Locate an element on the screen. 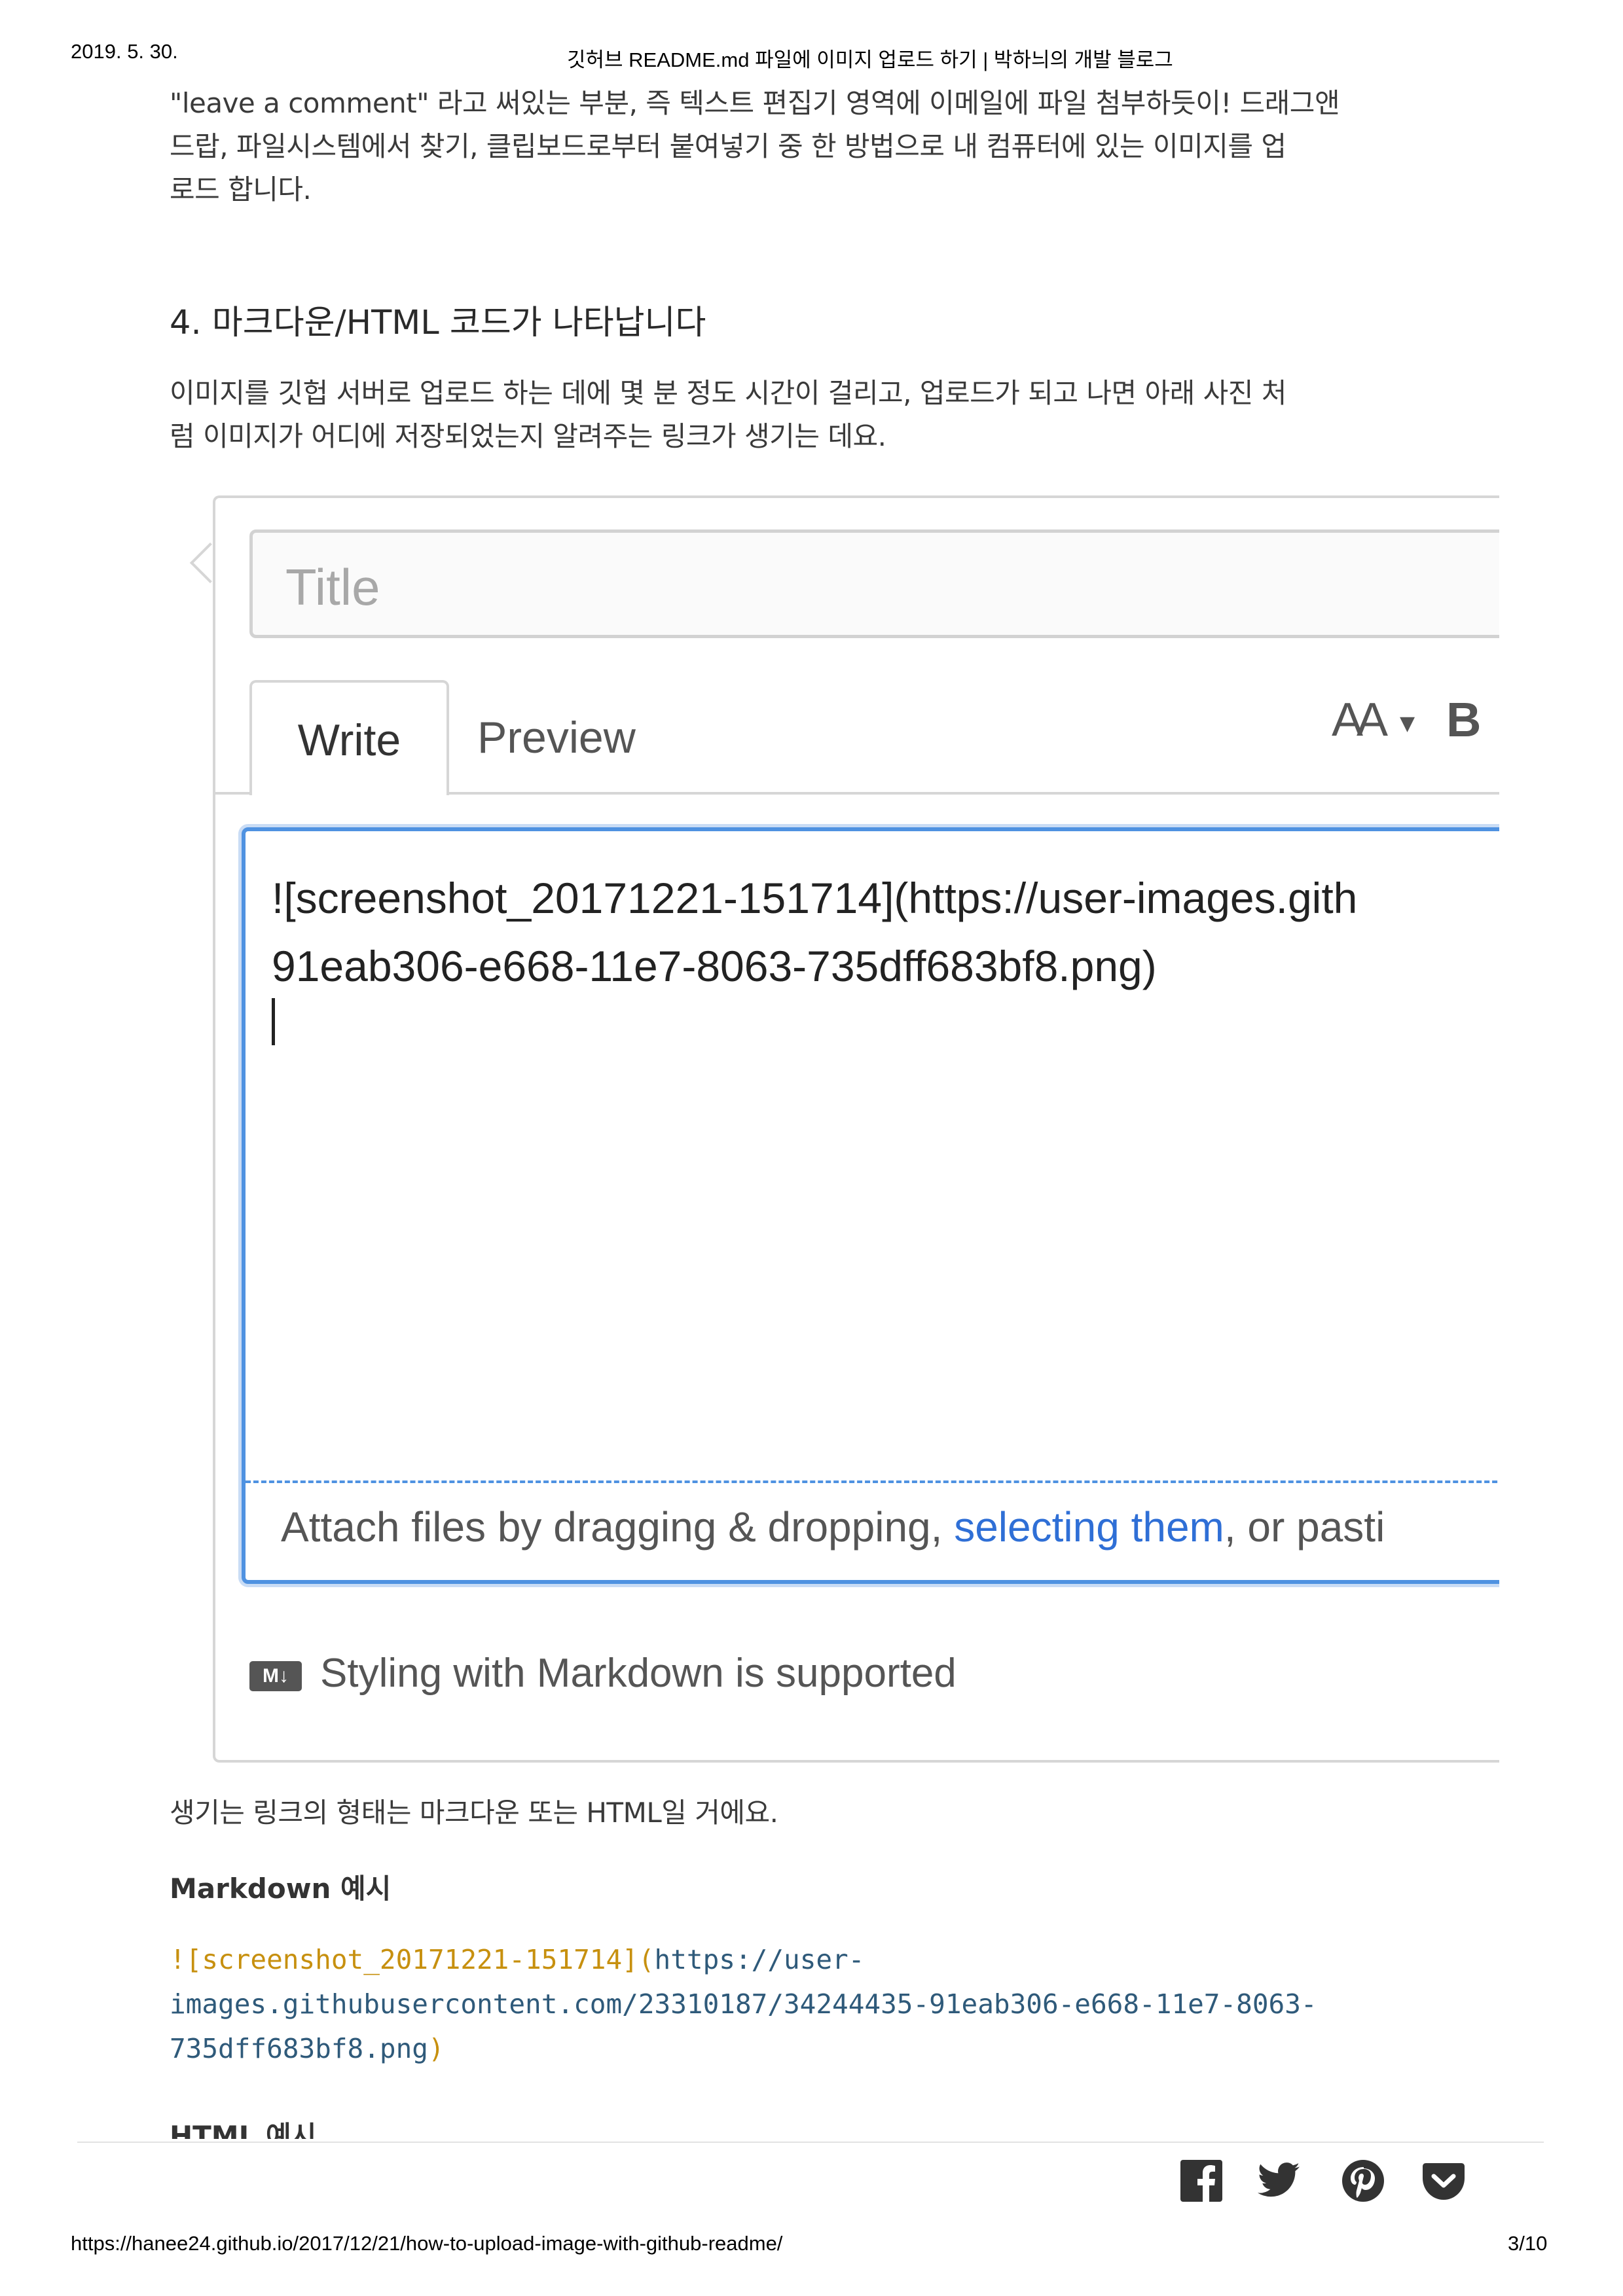 This screenshot has height=2296, width=1623. title-input: Title is located at coordinates (874, 583).